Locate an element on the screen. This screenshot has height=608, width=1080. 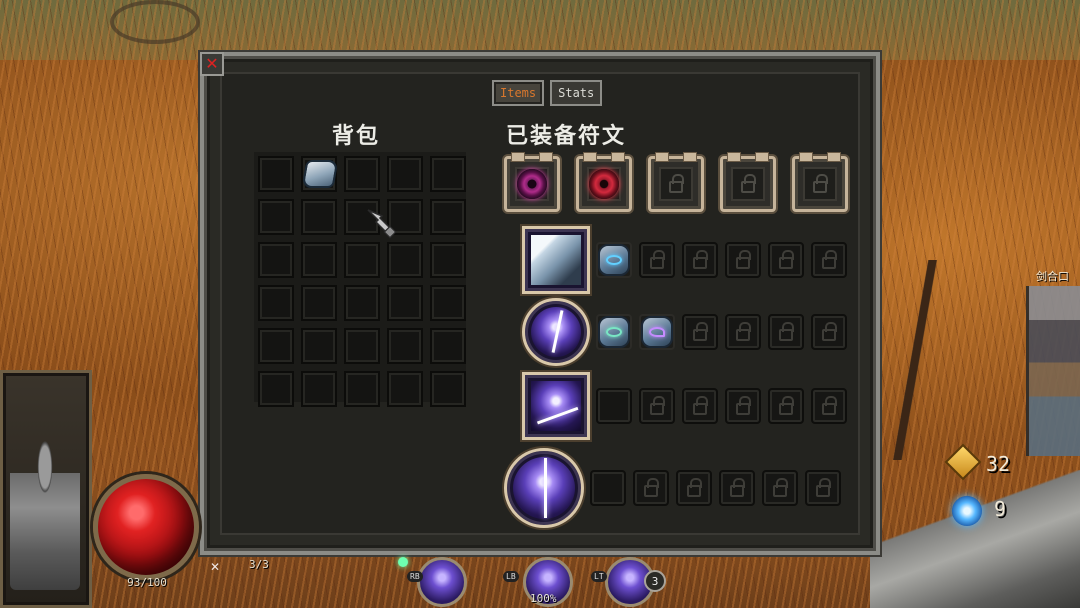
equipped-rune-row is located at coordinates (676, 182).